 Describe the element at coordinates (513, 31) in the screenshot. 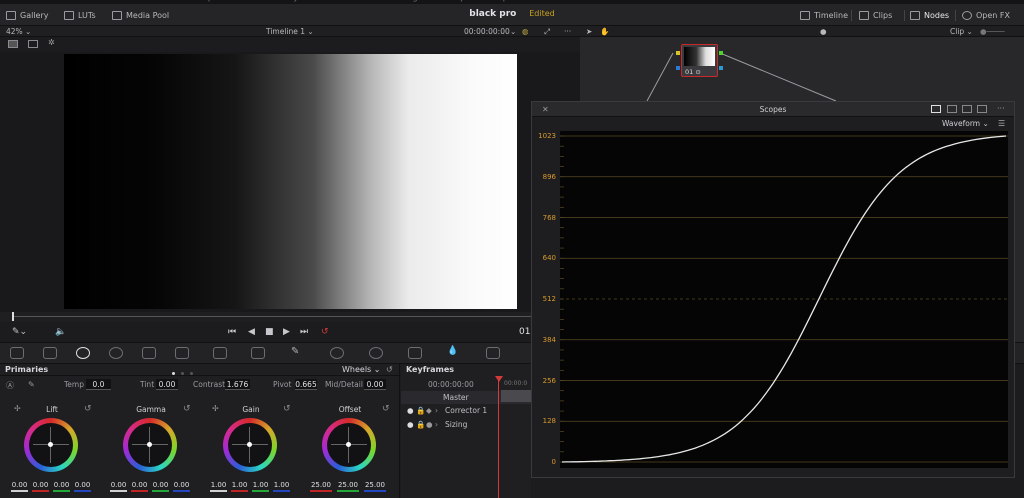

I see `chevron-down-icon: ⌄` at that location.